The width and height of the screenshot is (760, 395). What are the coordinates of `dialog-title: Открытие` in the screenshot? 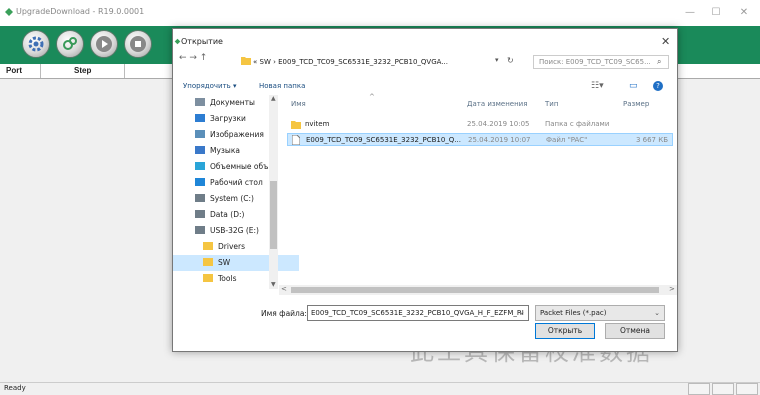 It's located at (202, 41).